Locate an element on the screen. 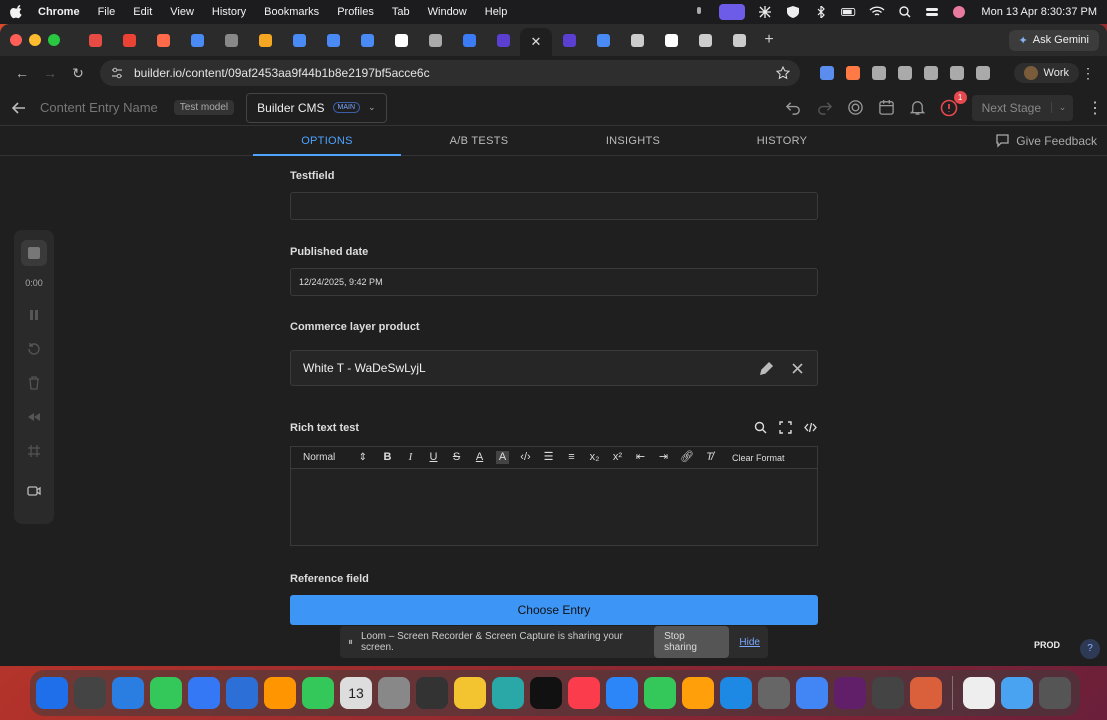 The height and width of the screenshot is (720, 1107). next-stage-button: Next Stage ⌄ is located at coordinates (1022, 107).